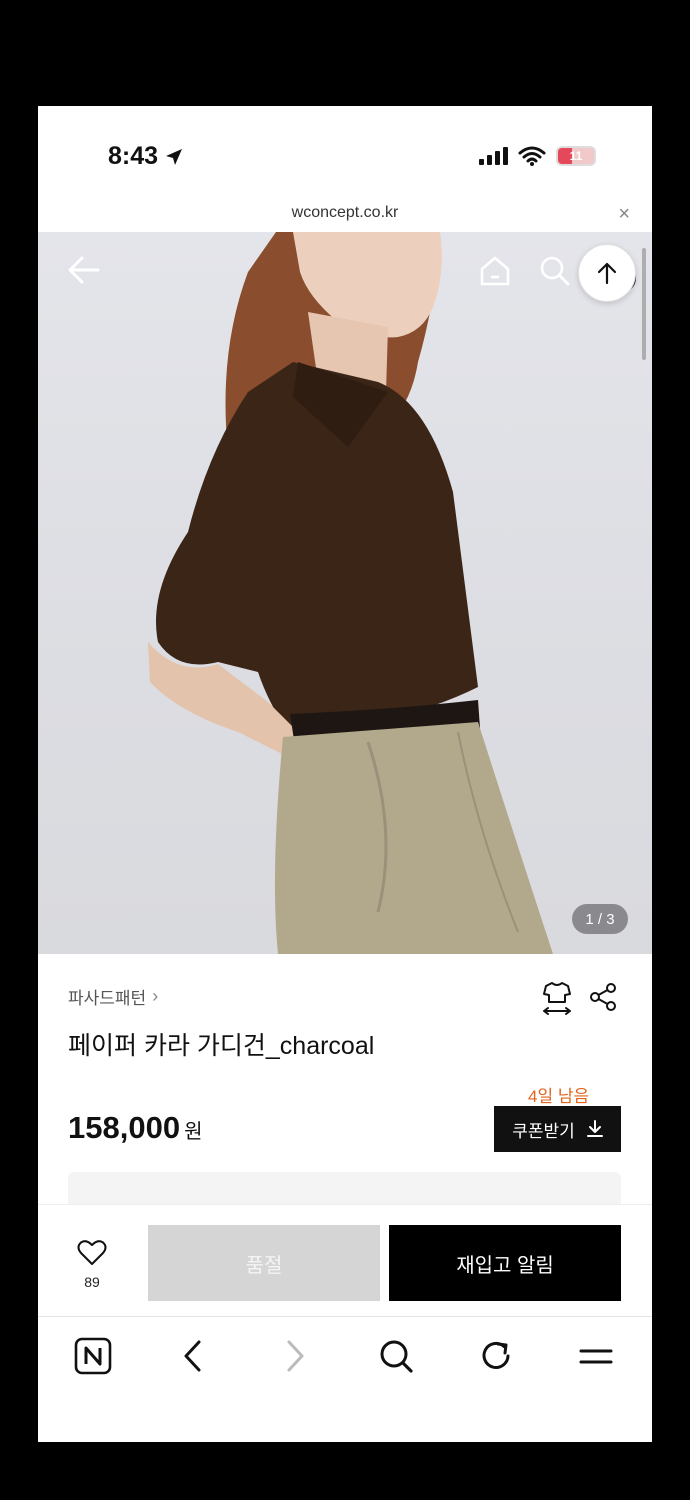 This screenshot has width=690, height=1500. I want to click on browser-toolbar, so click(345, 1356).